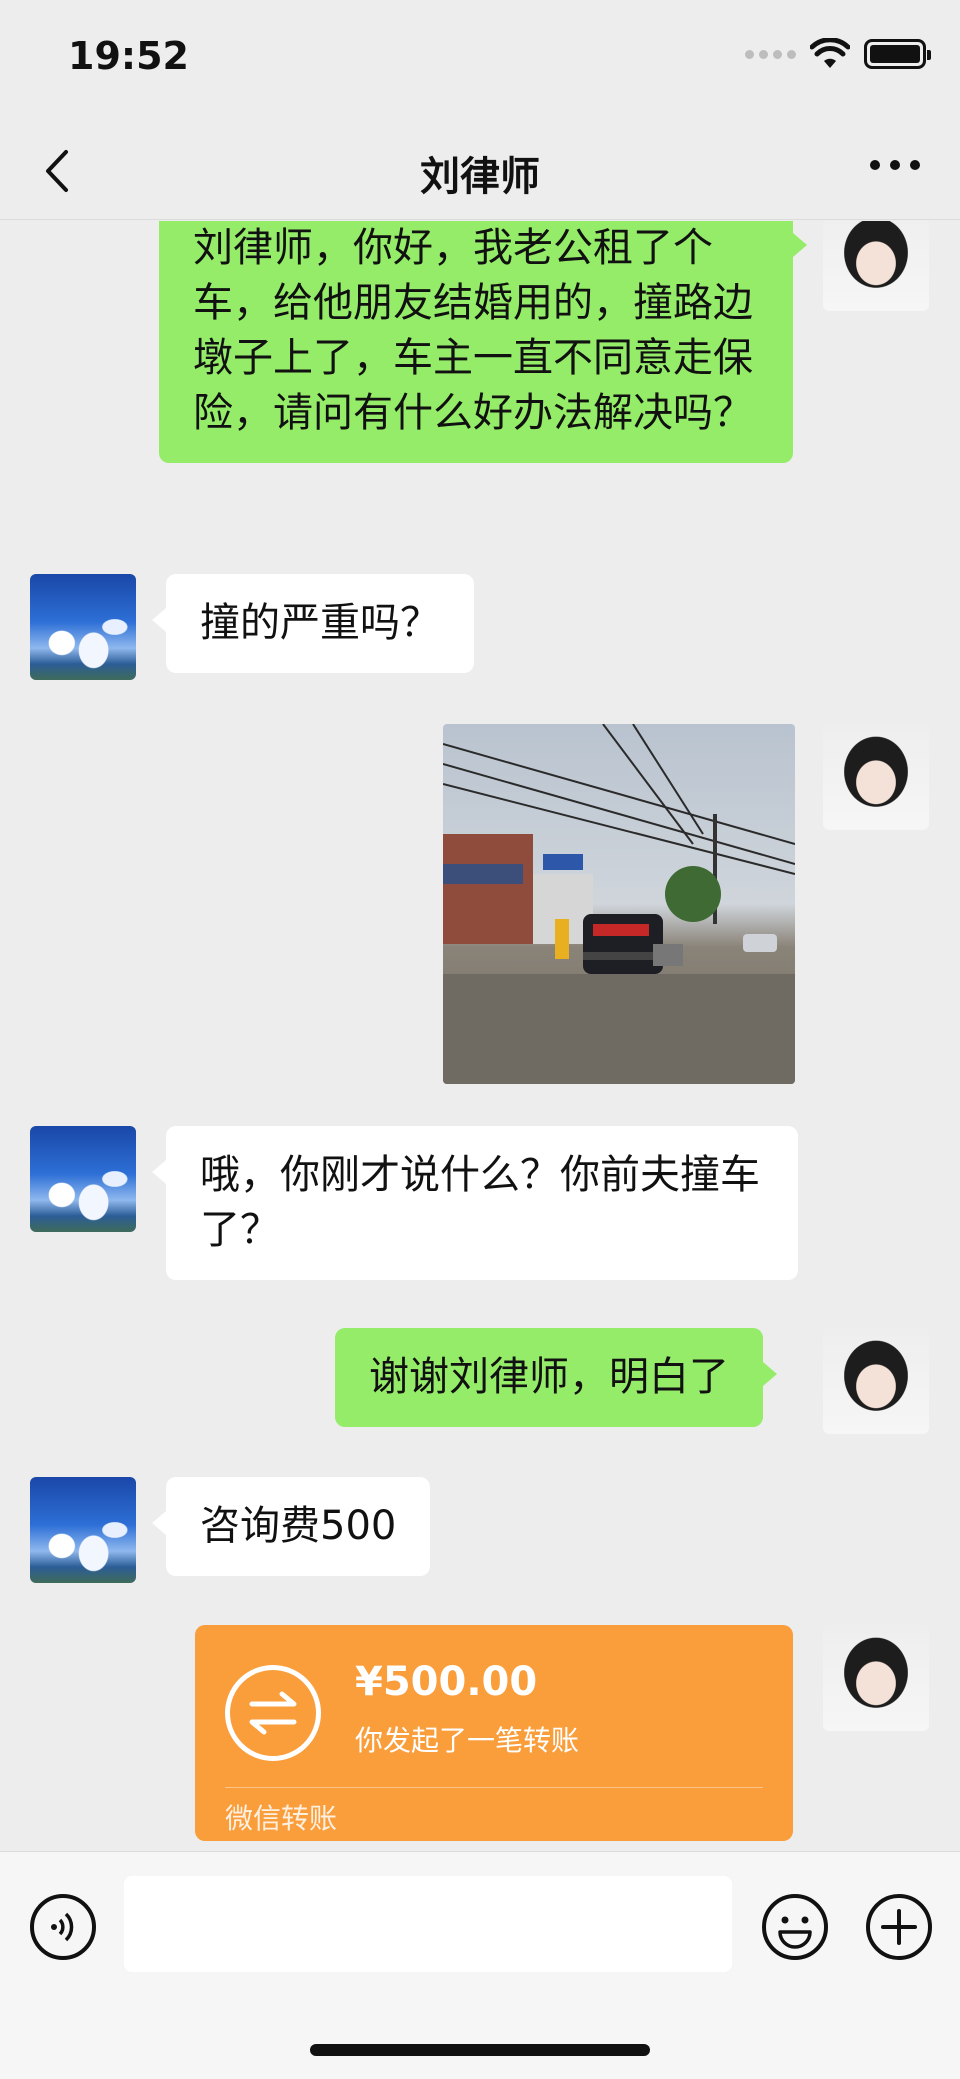 This screenshot has height=2079, width=960. What do you see at coordinates (446, 1682) in the screenshot?
I see `transfer-amount: ¥500.00` at bounding box center [446, 1682].